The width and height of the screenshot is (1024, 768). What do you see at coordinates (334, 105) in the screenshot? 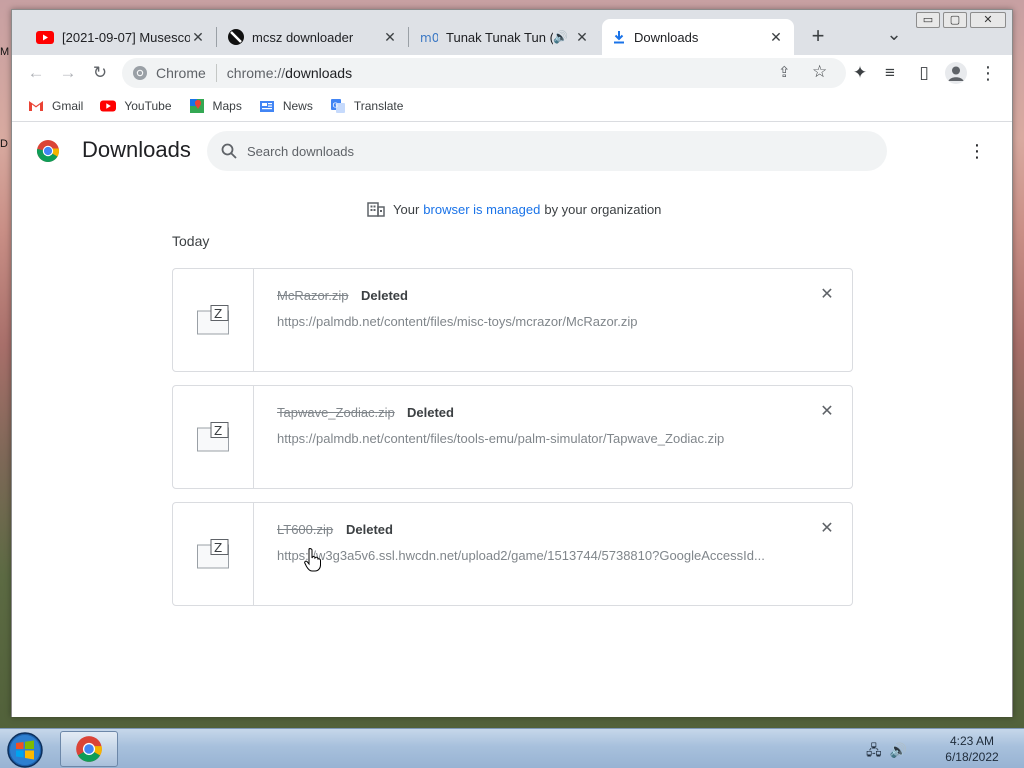
I see `svg-text: G` at bounding box center [334, 105].